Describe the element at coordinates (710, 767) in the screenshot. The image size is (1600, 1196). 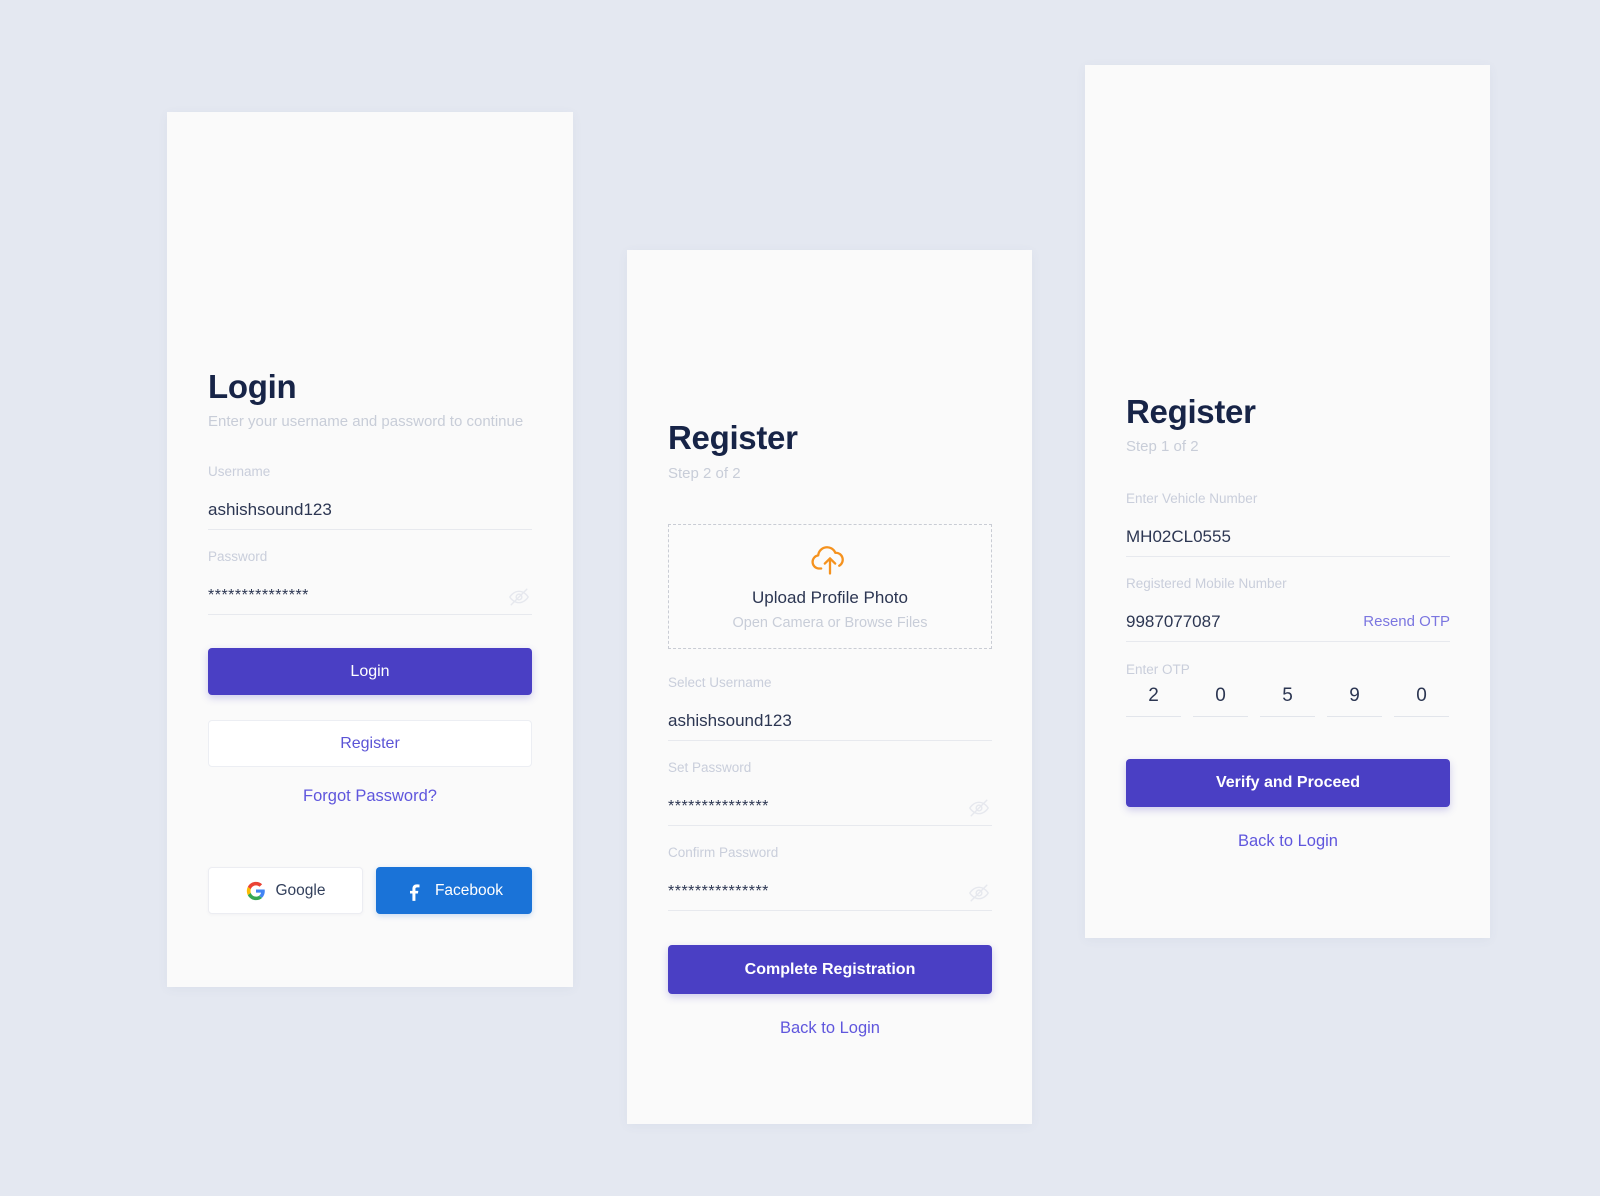
I see `set-password-label: Set Password` at that location.